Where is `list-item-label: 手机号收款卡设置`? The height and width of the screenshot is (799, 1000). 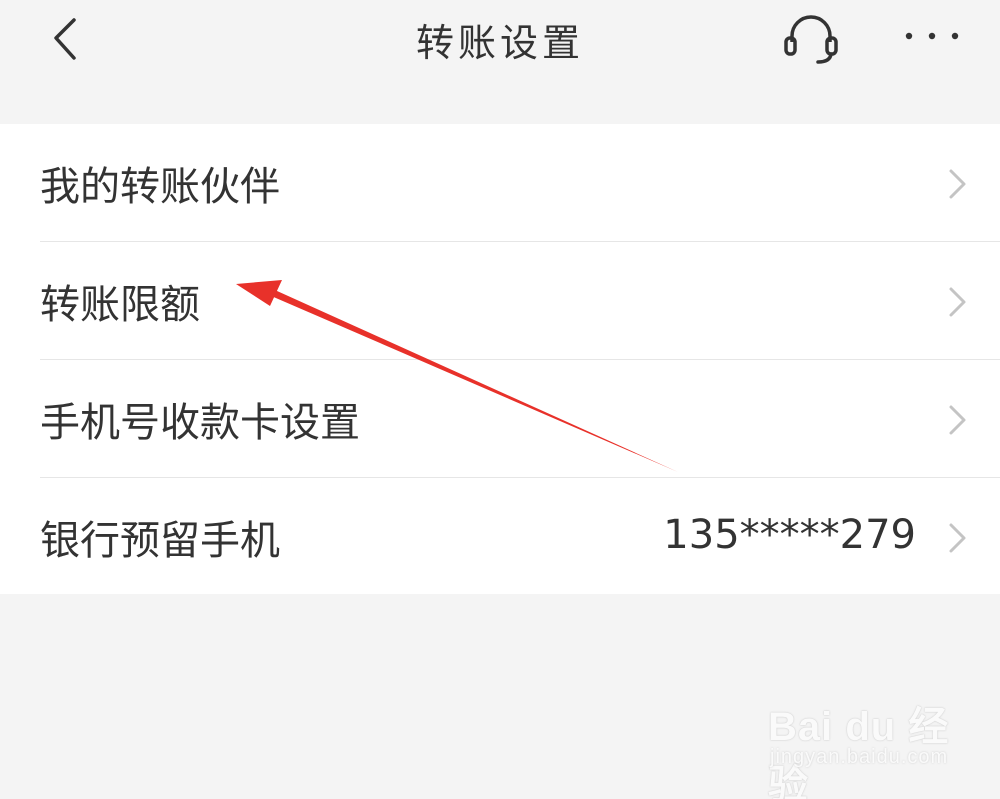
list-item-label: 手机号收款卡设置 is located at coordinates (200, 423).